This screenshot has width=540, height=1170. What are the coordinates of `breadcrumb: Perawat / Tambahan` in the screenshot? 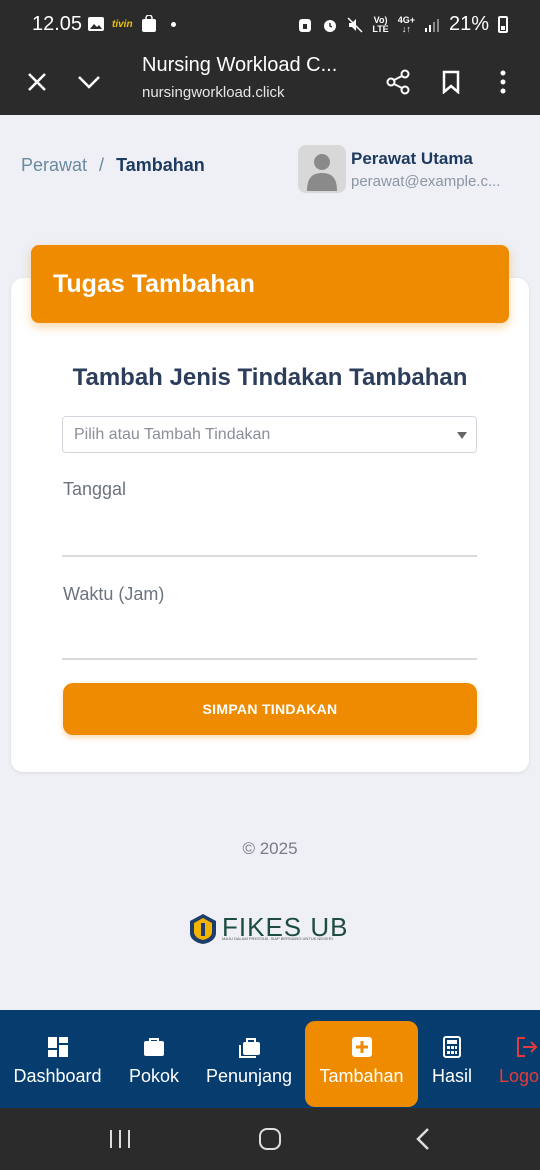 It's located at (113, 165).